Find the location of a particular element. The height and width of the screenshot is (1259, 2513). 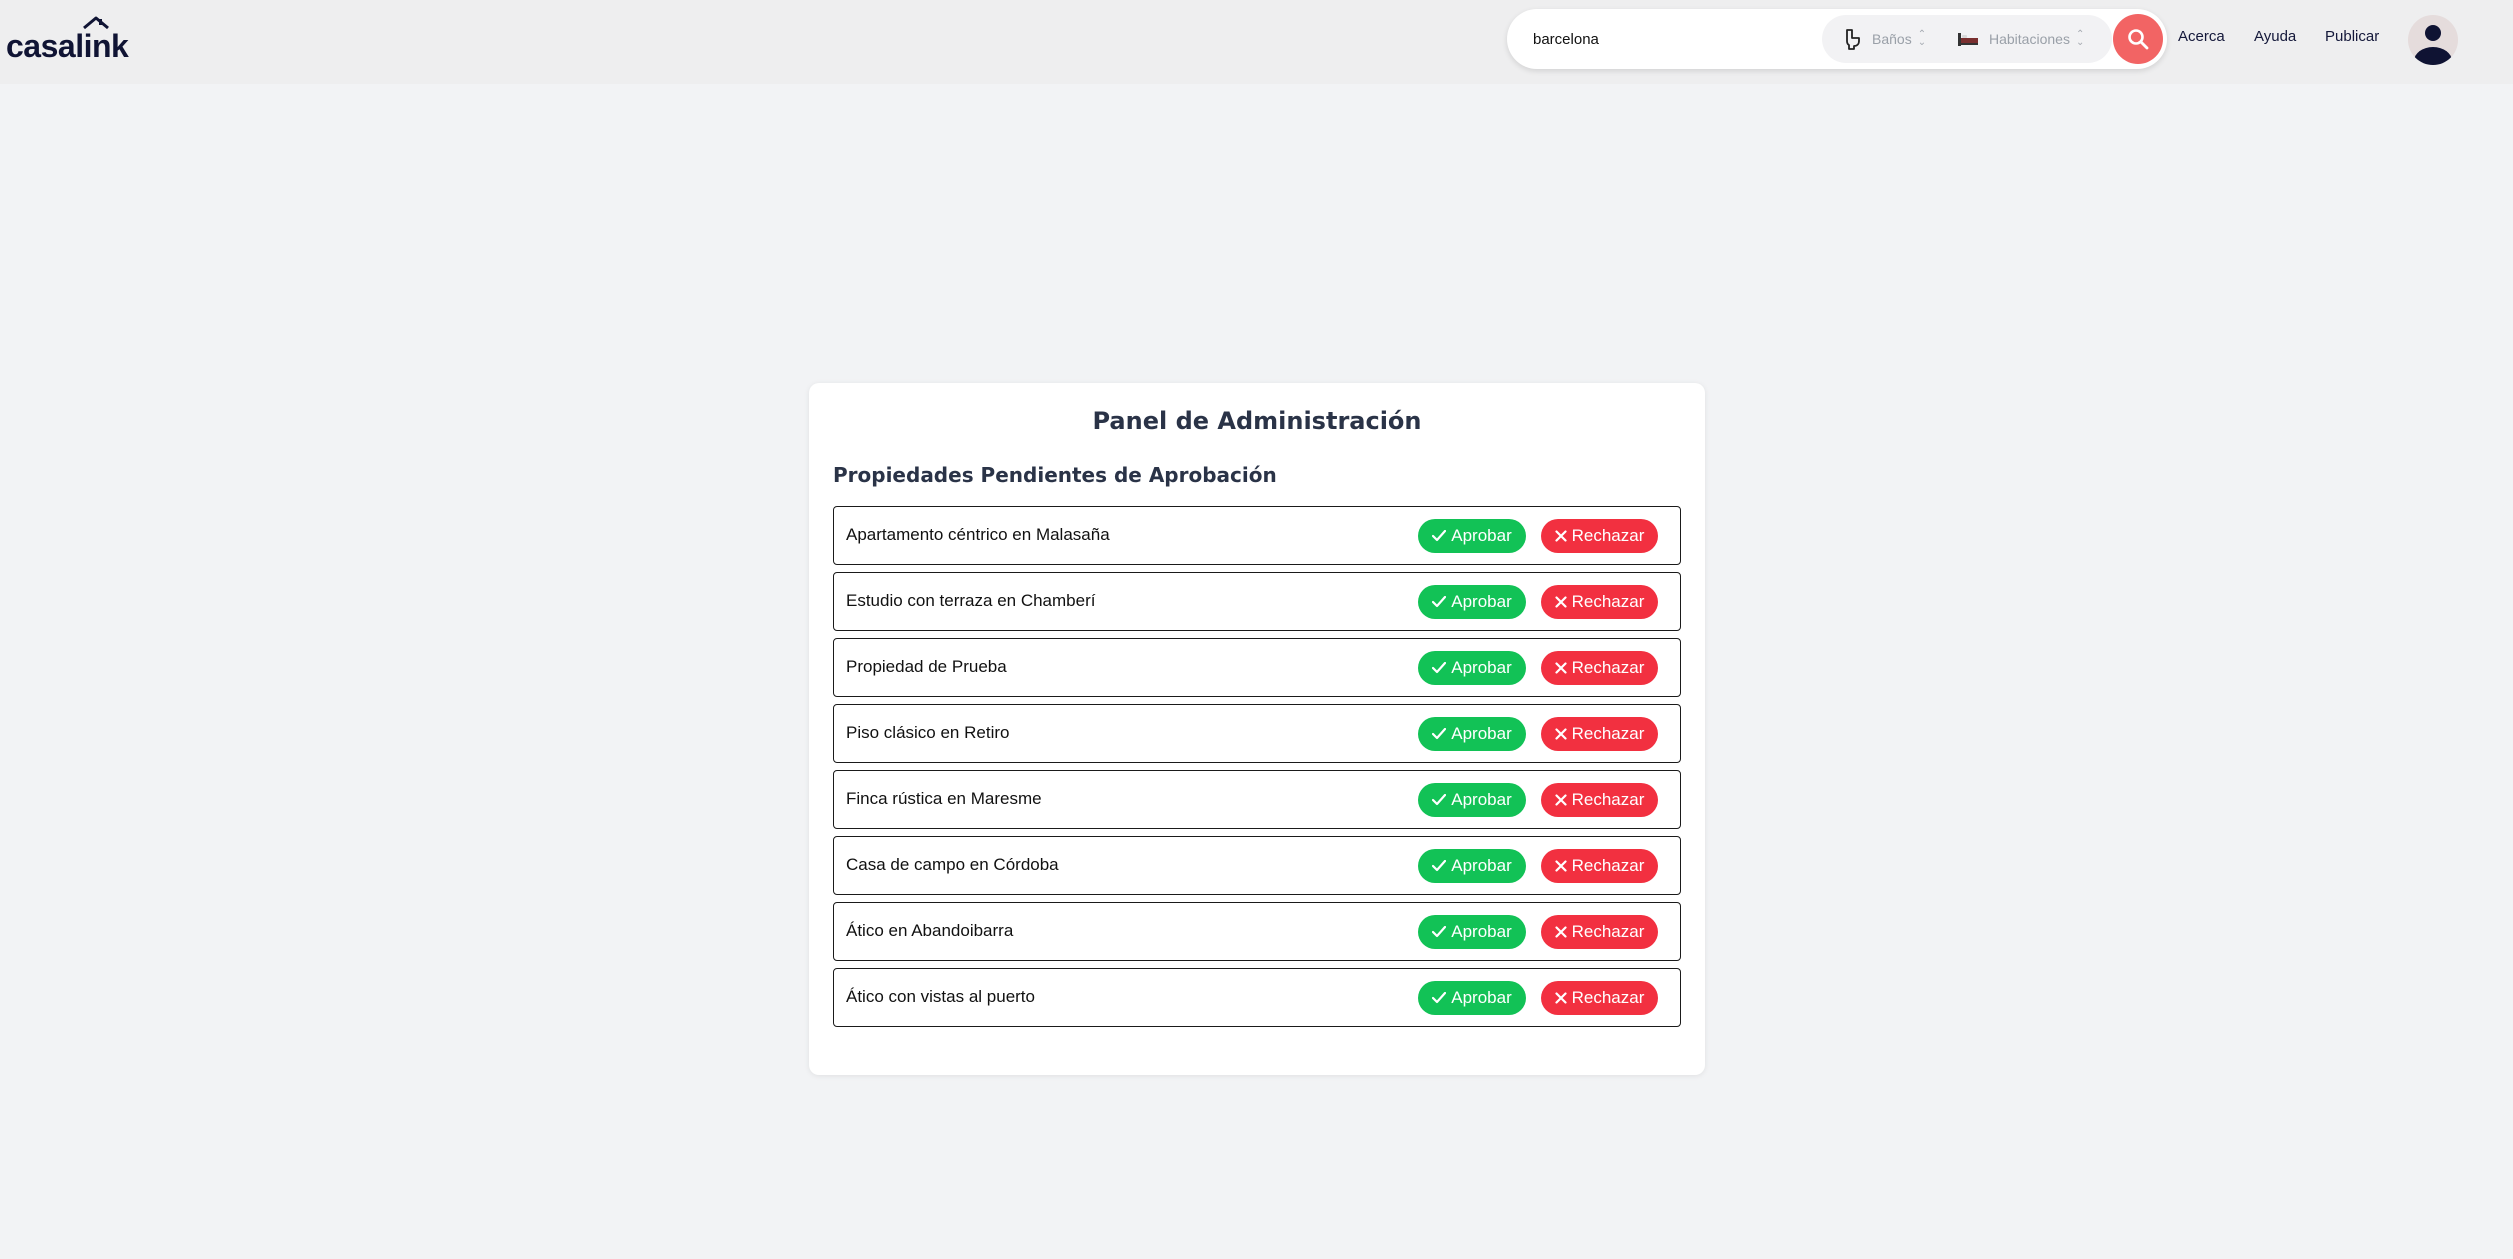

filters-group: Baños ⌃ ⌄ Habitaciones ⌃ ⌄ is located at coordinates (1967, 39).